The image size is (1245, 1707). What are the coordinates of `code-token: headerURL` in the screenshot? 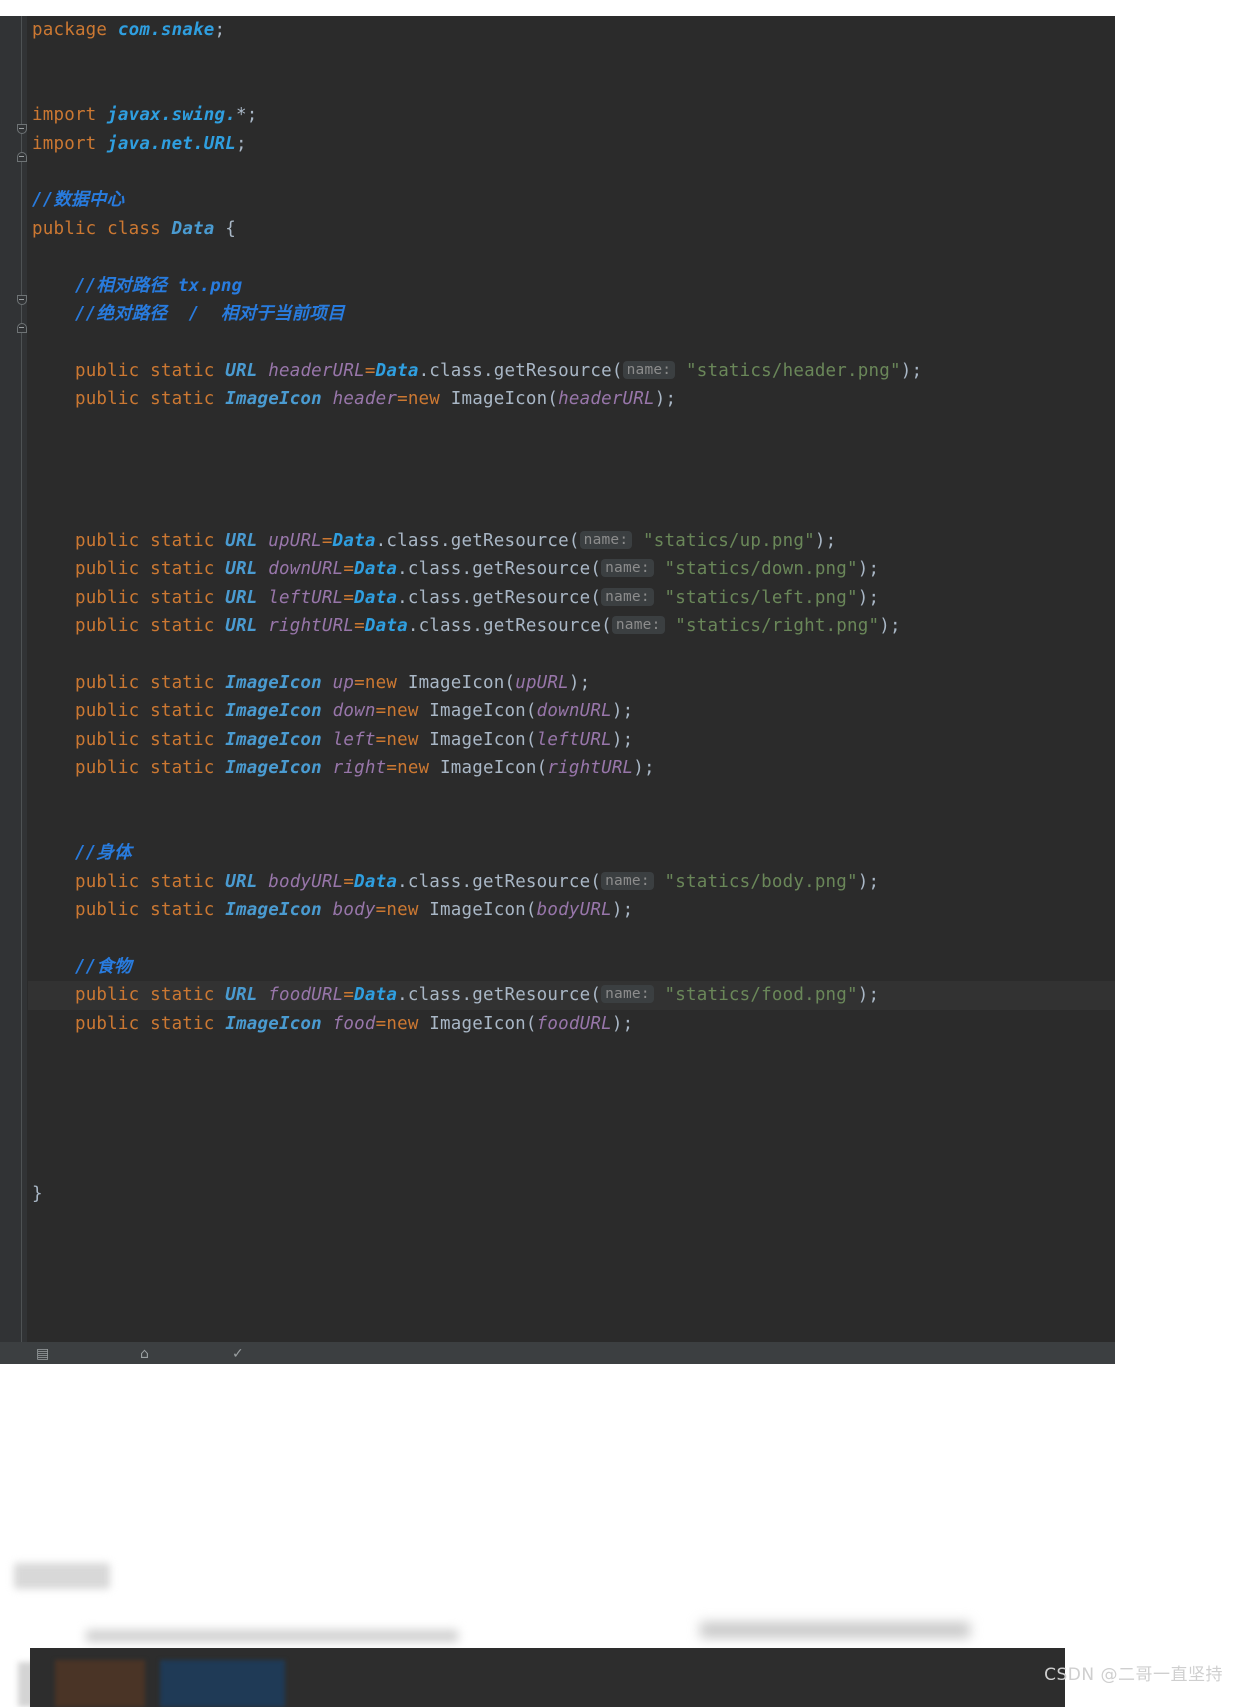 It's located at (316, 370).